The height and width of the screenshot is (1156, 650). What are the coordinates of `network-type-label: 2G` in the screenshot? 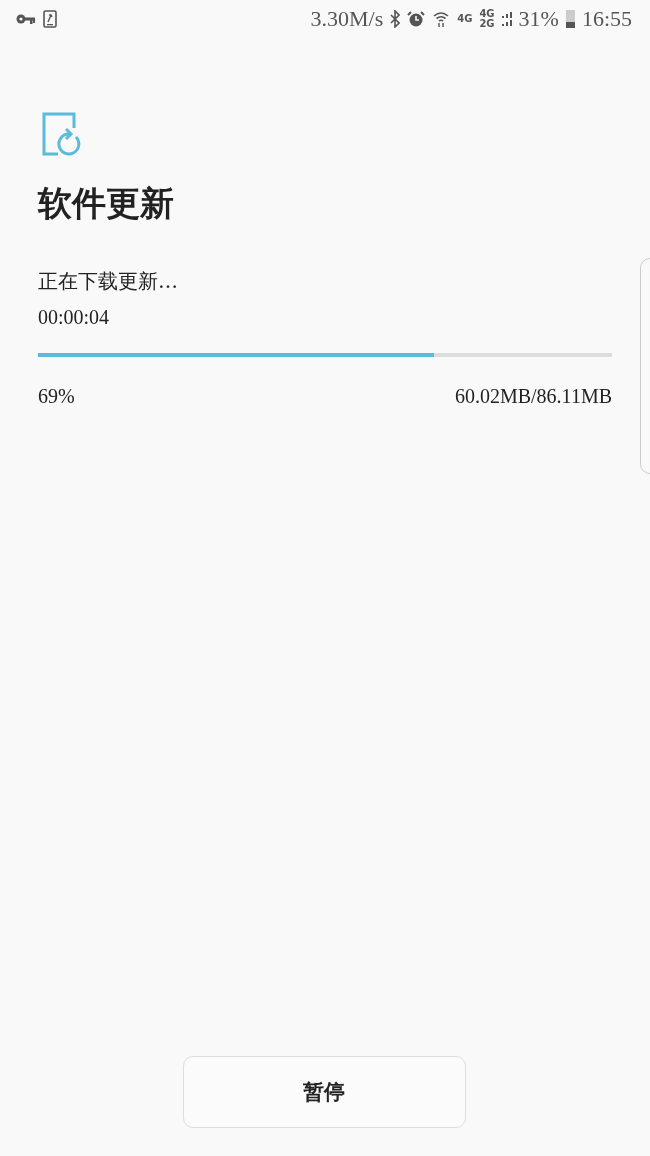 It's located at (487, 24).